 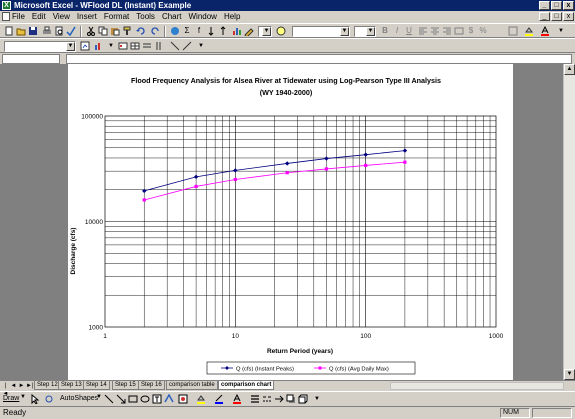 What do you see at coordinates (249, 32) in the screenshot?
I see `drawing-icon` at bounding box center [249, 32].